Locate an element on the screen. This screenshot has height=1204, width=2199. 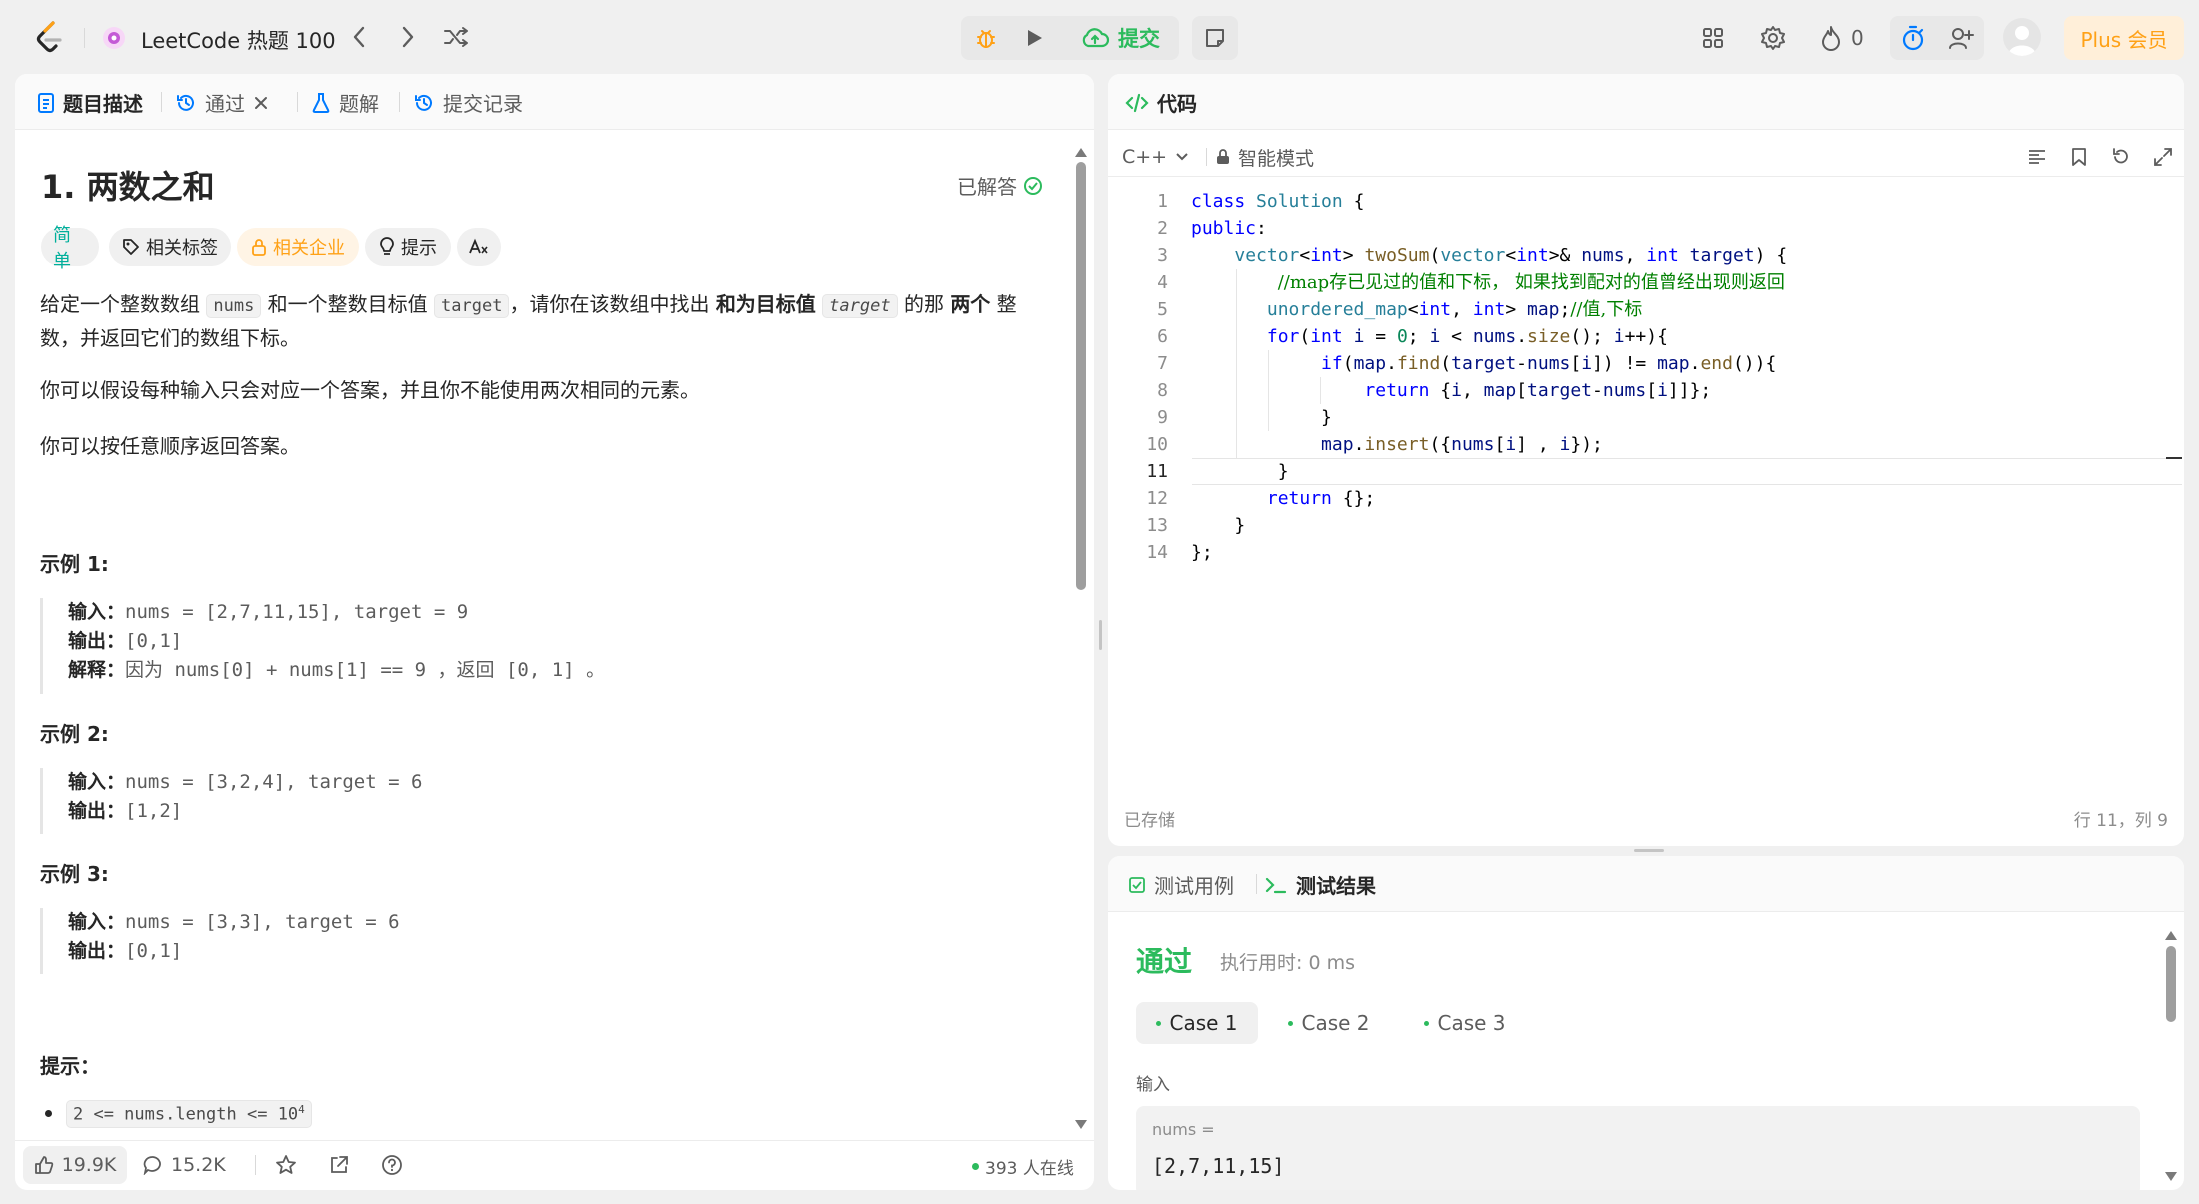
submit-button: 提交 is located at coordinates (1120, 38).